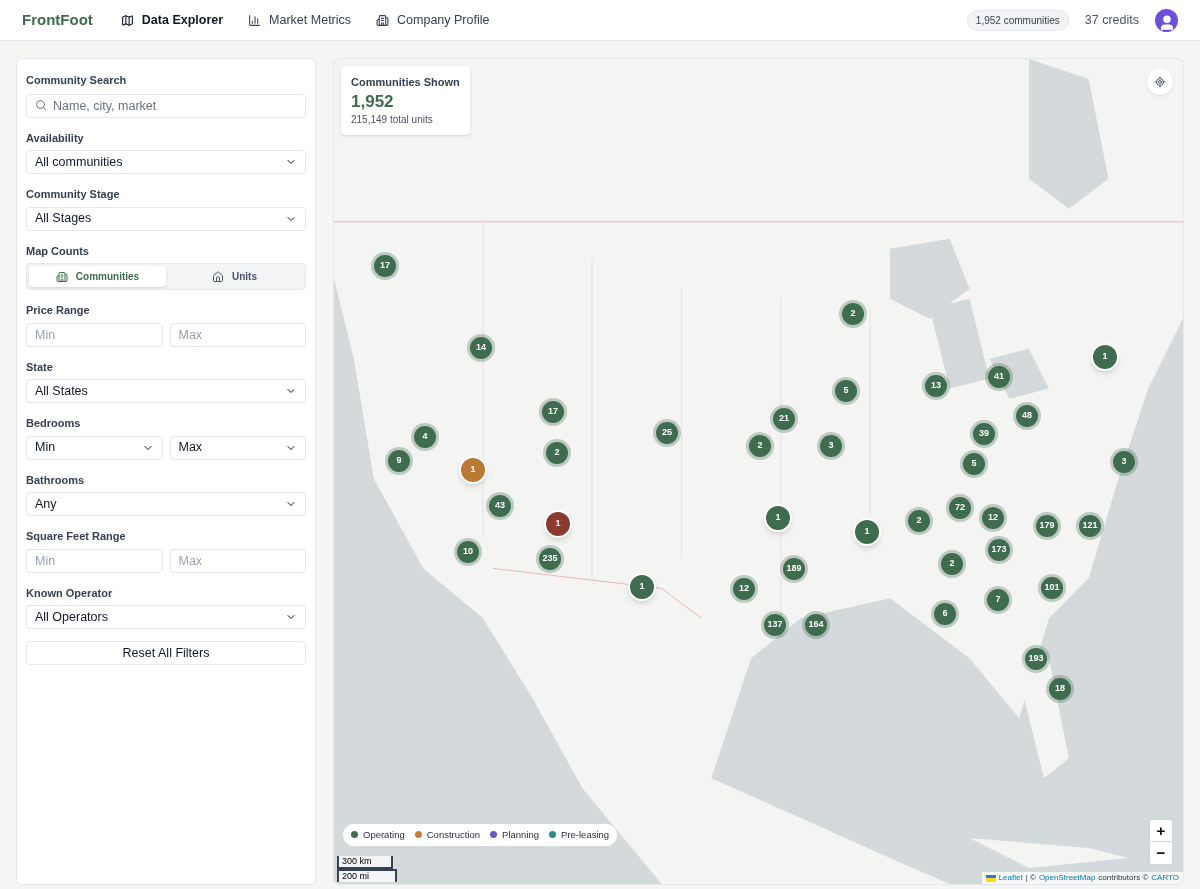 The width and height of the screenshot is (1200, 889). Describe the element at coordinates (166, 105) in the screenshot. I see `search-field: Name, city, market` at that location.